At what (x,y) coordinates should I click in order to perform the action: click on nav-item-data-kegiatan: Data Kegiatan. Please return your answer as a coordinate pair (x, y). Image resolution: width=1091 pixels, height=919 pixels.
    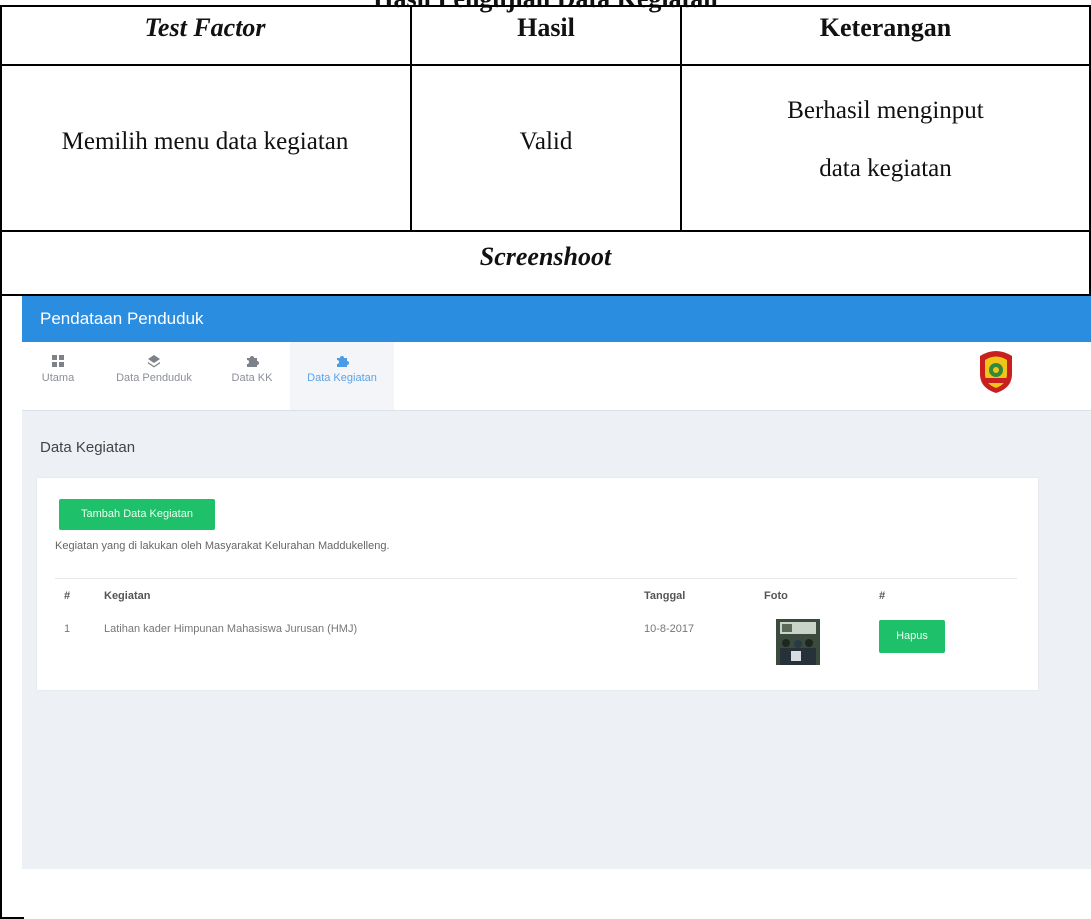
    Looking at the image, I should click on (342, 376).